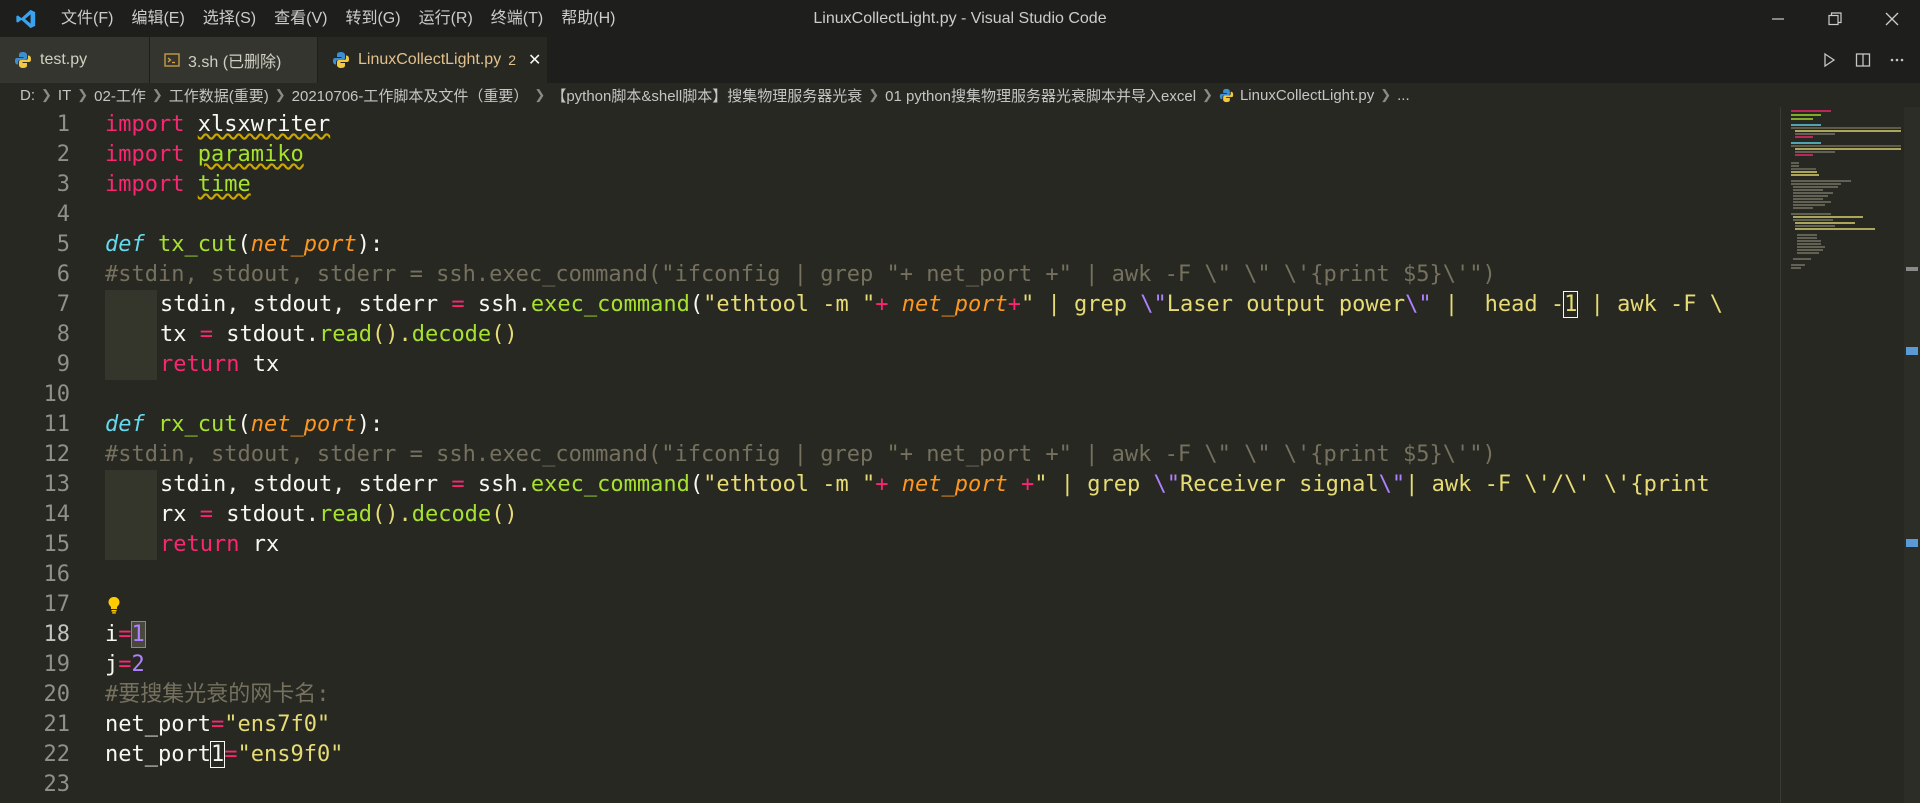  I want to click on menu-terminal: 终端(T), so click(517, 18).